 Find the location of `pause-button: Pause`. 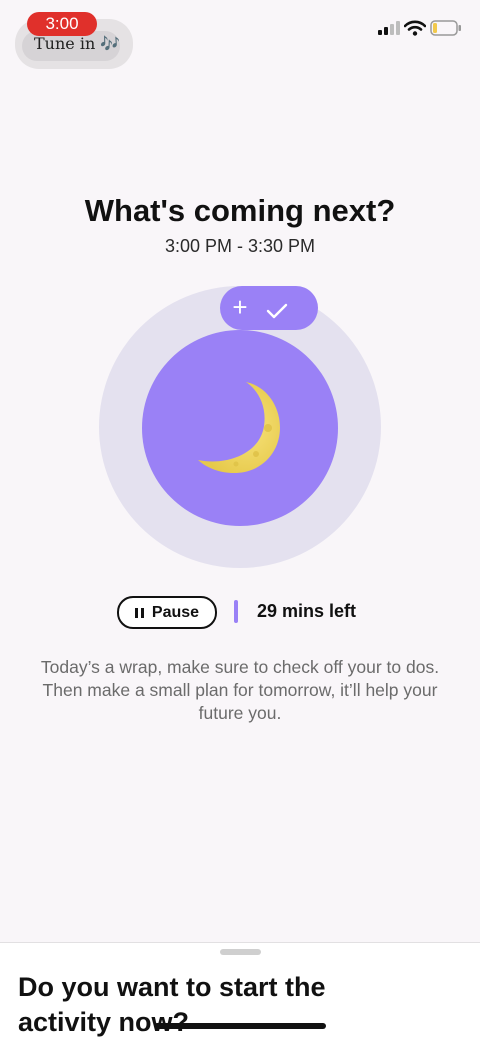

pause-button: Pause is located at coordinates (167, 612).